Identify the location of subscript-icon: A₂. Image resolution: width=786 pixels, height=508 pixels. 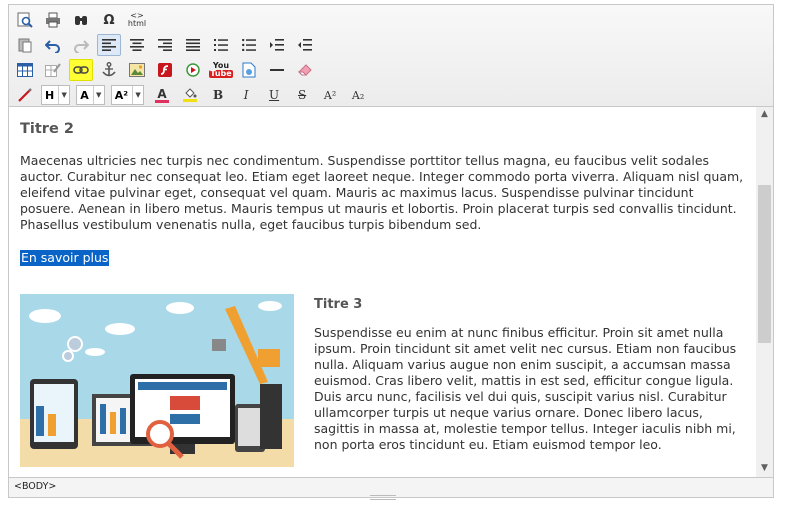
(358, 95).